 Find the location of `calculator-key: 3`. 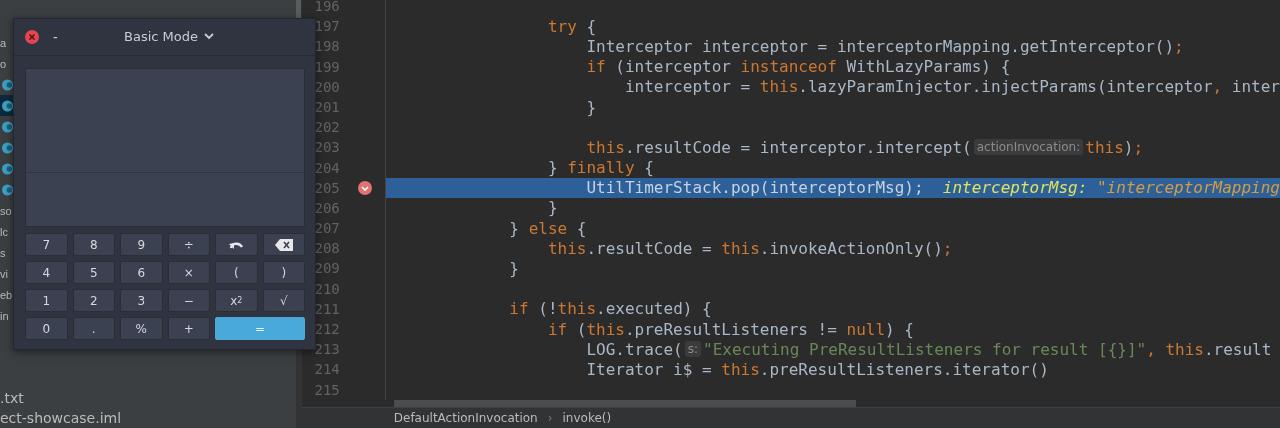

calculator-key: 3 is located at coordinates (141, 300).